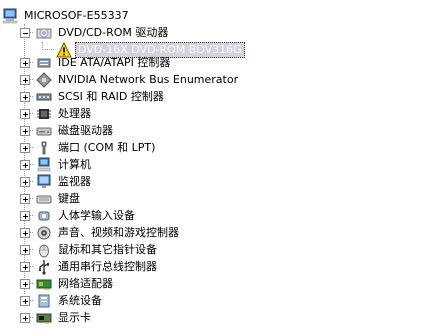 This screenshot has width=428, height=329. I want to click on hid-icon, so click(44, 216).